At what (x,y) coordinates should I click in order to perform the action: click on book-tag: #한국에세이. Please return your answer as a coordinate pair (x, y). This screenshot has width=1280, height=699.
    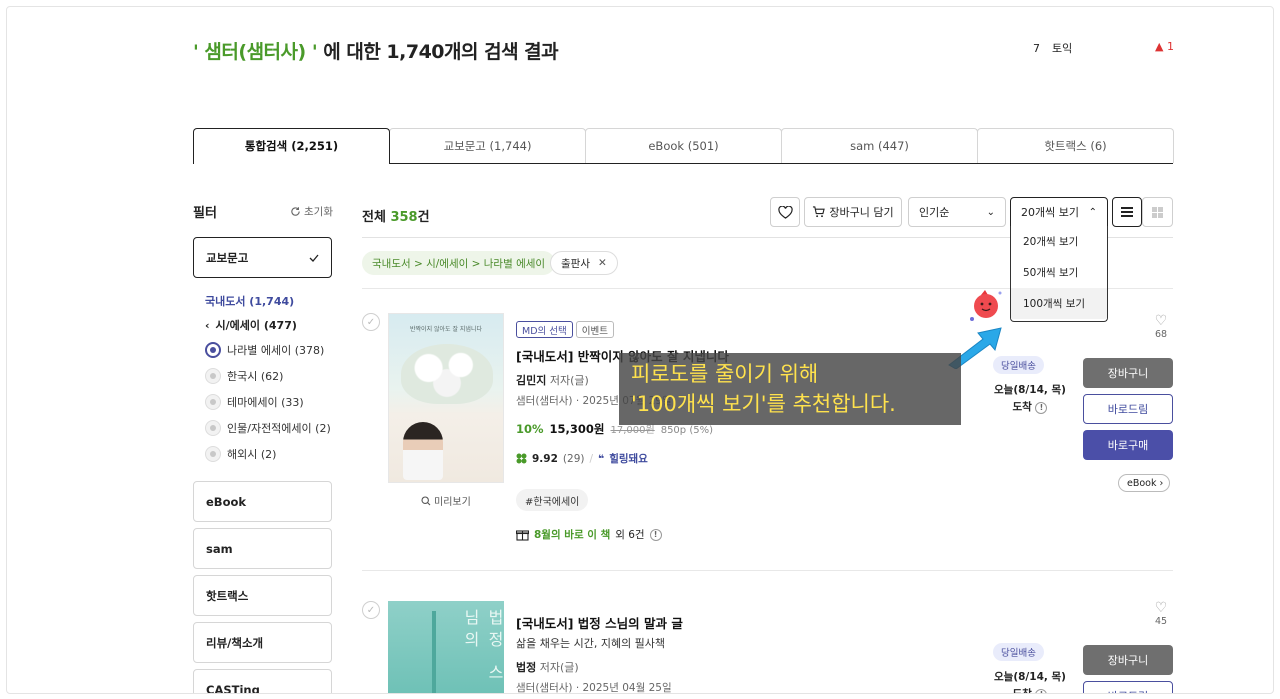
    Looking at the image, I should click on (552, 500).